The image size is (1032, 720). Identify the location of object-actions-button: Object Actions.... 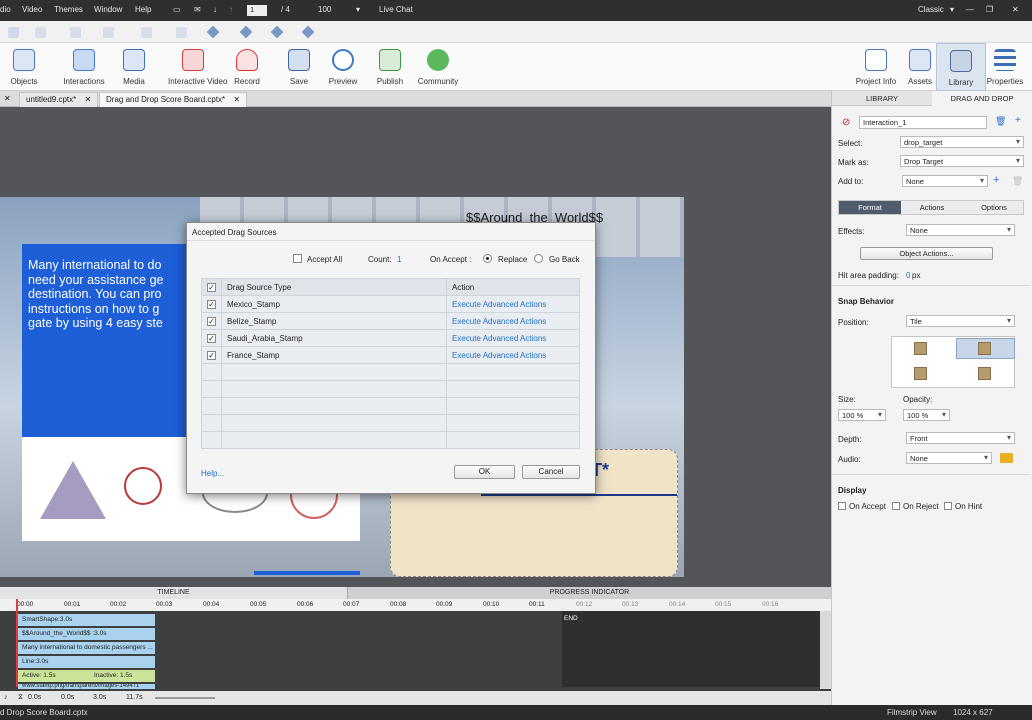
(926, 253).